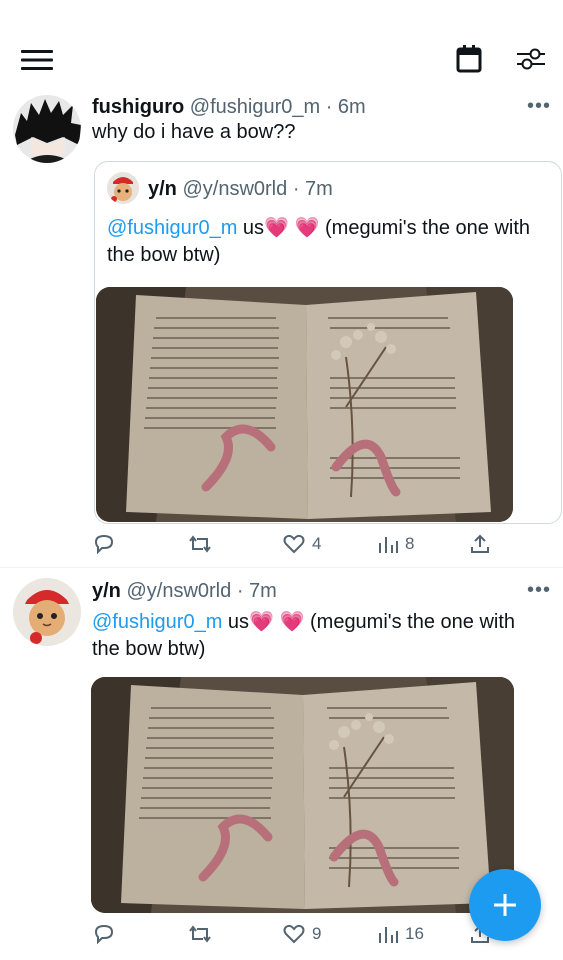 This screenshot has width=563, height=960. I want to click on tweet-text: why do i have a bow??, so click(194, 132).